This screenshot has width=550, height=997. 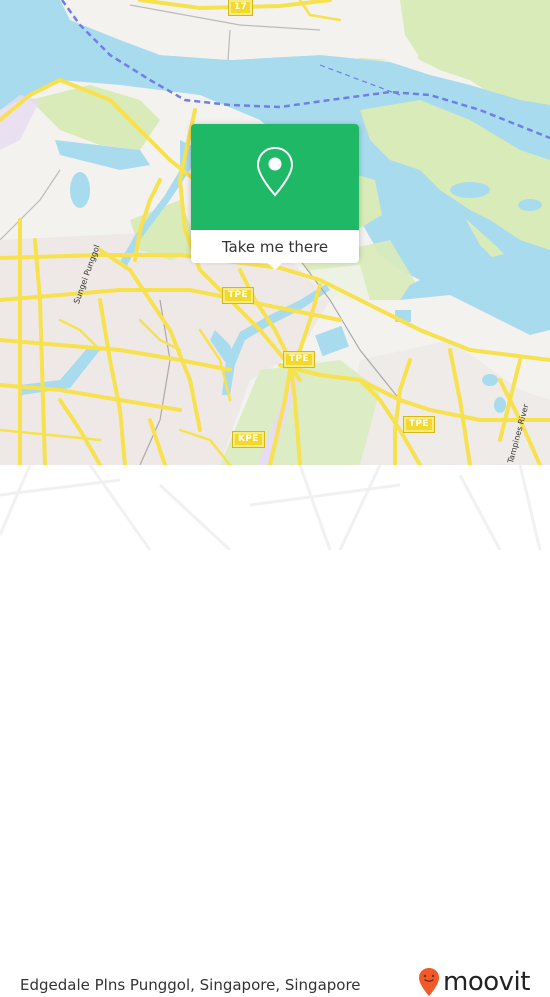 I want to click on popup-header, so click(x=275, y=177).